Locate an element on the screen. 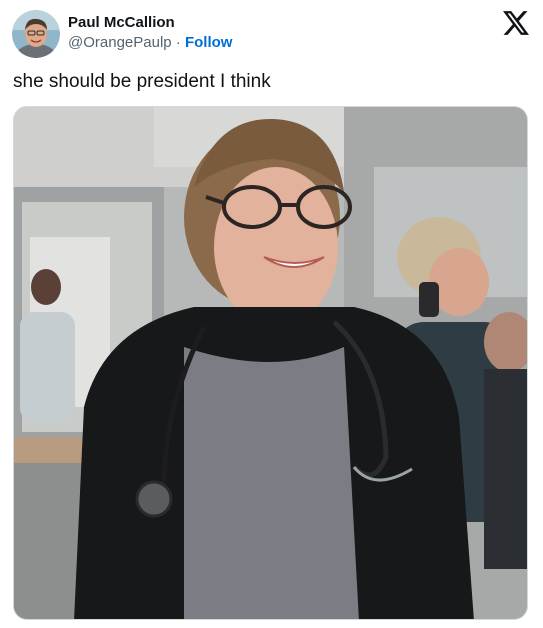 The image size is (543, 628). follow-button: Follow is located at coordinates (209, 42).